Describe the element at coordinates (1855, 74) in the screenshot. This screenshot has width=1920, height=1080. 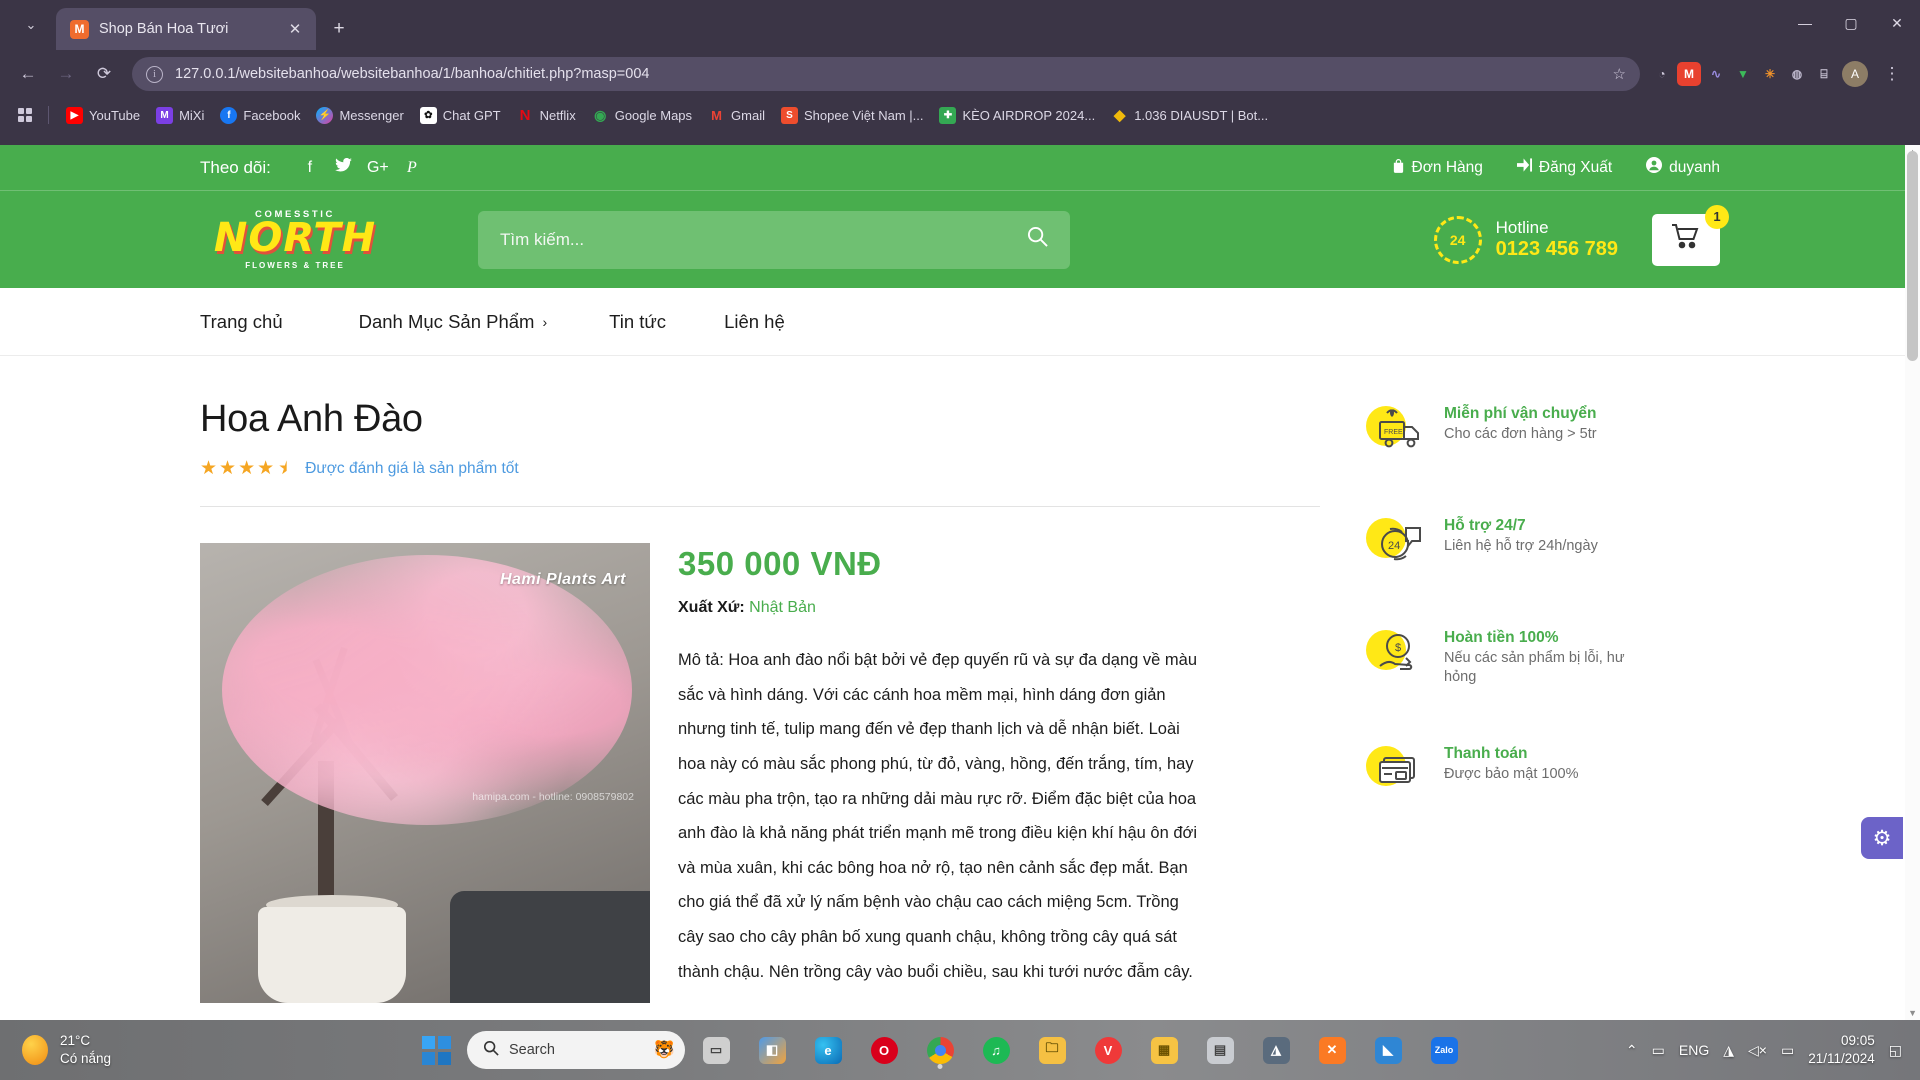
I see `profile-avatar: A` at that location.